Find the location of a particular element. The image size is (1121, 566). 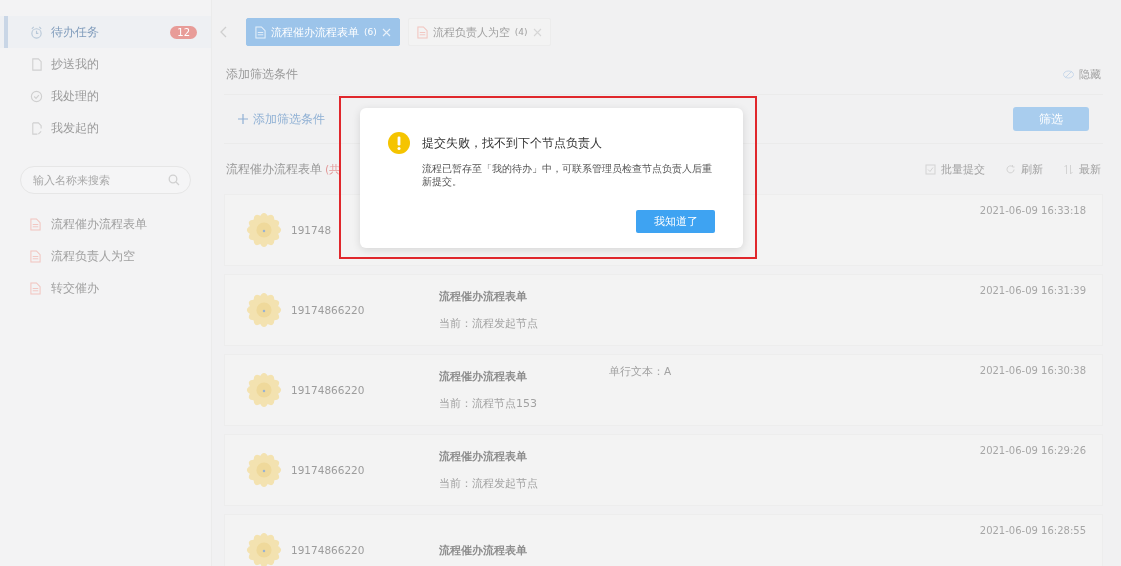

timestamp: 2021-06-09 16:30:38 is located at coordinates (1032, 370).